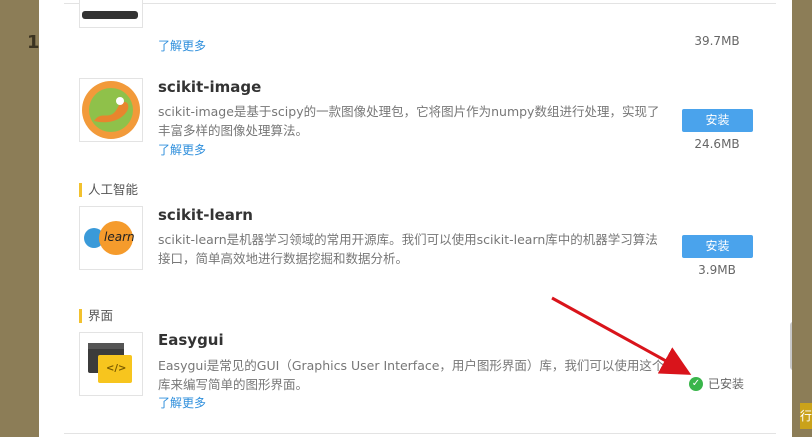  I want to click on scikit-learn-thumbnail: learn, so click(111, 238).